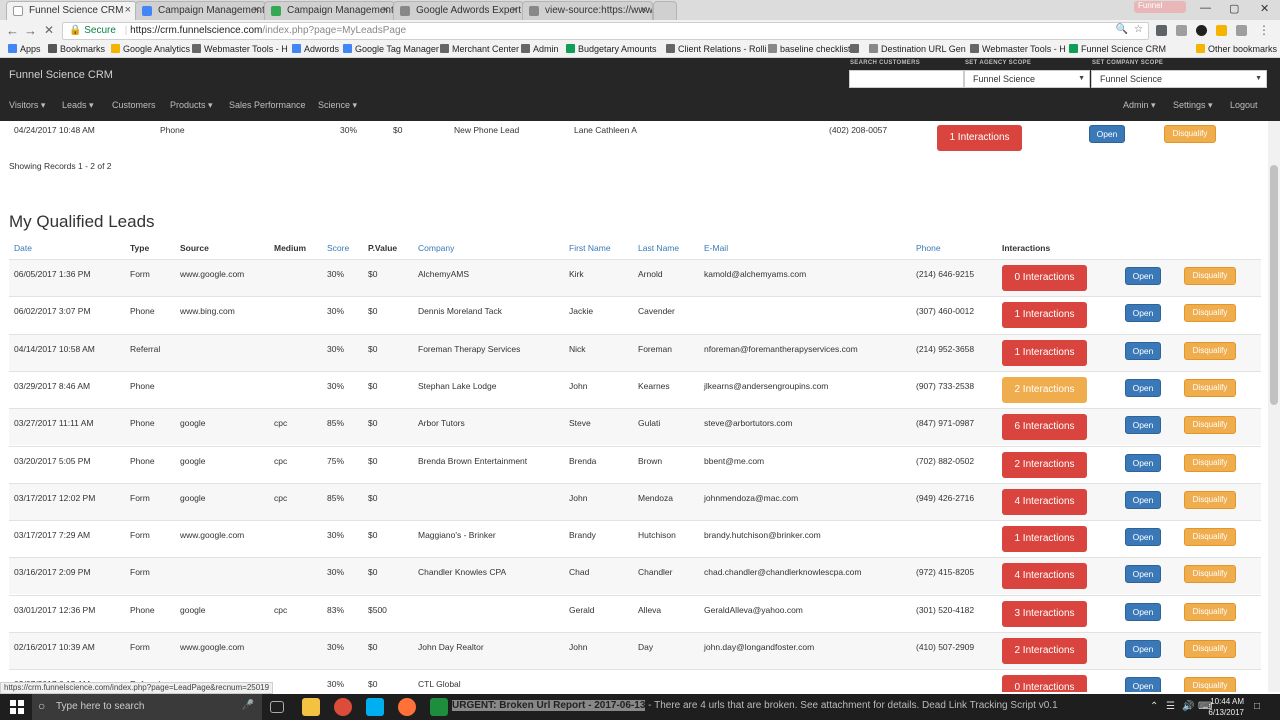 The height and width of the screenshot is (720, 1280). What do you see at coordinates (248, 705) in the screenshot?
I see `microphone-icon: 🎤` at bounding box center [248, 705].